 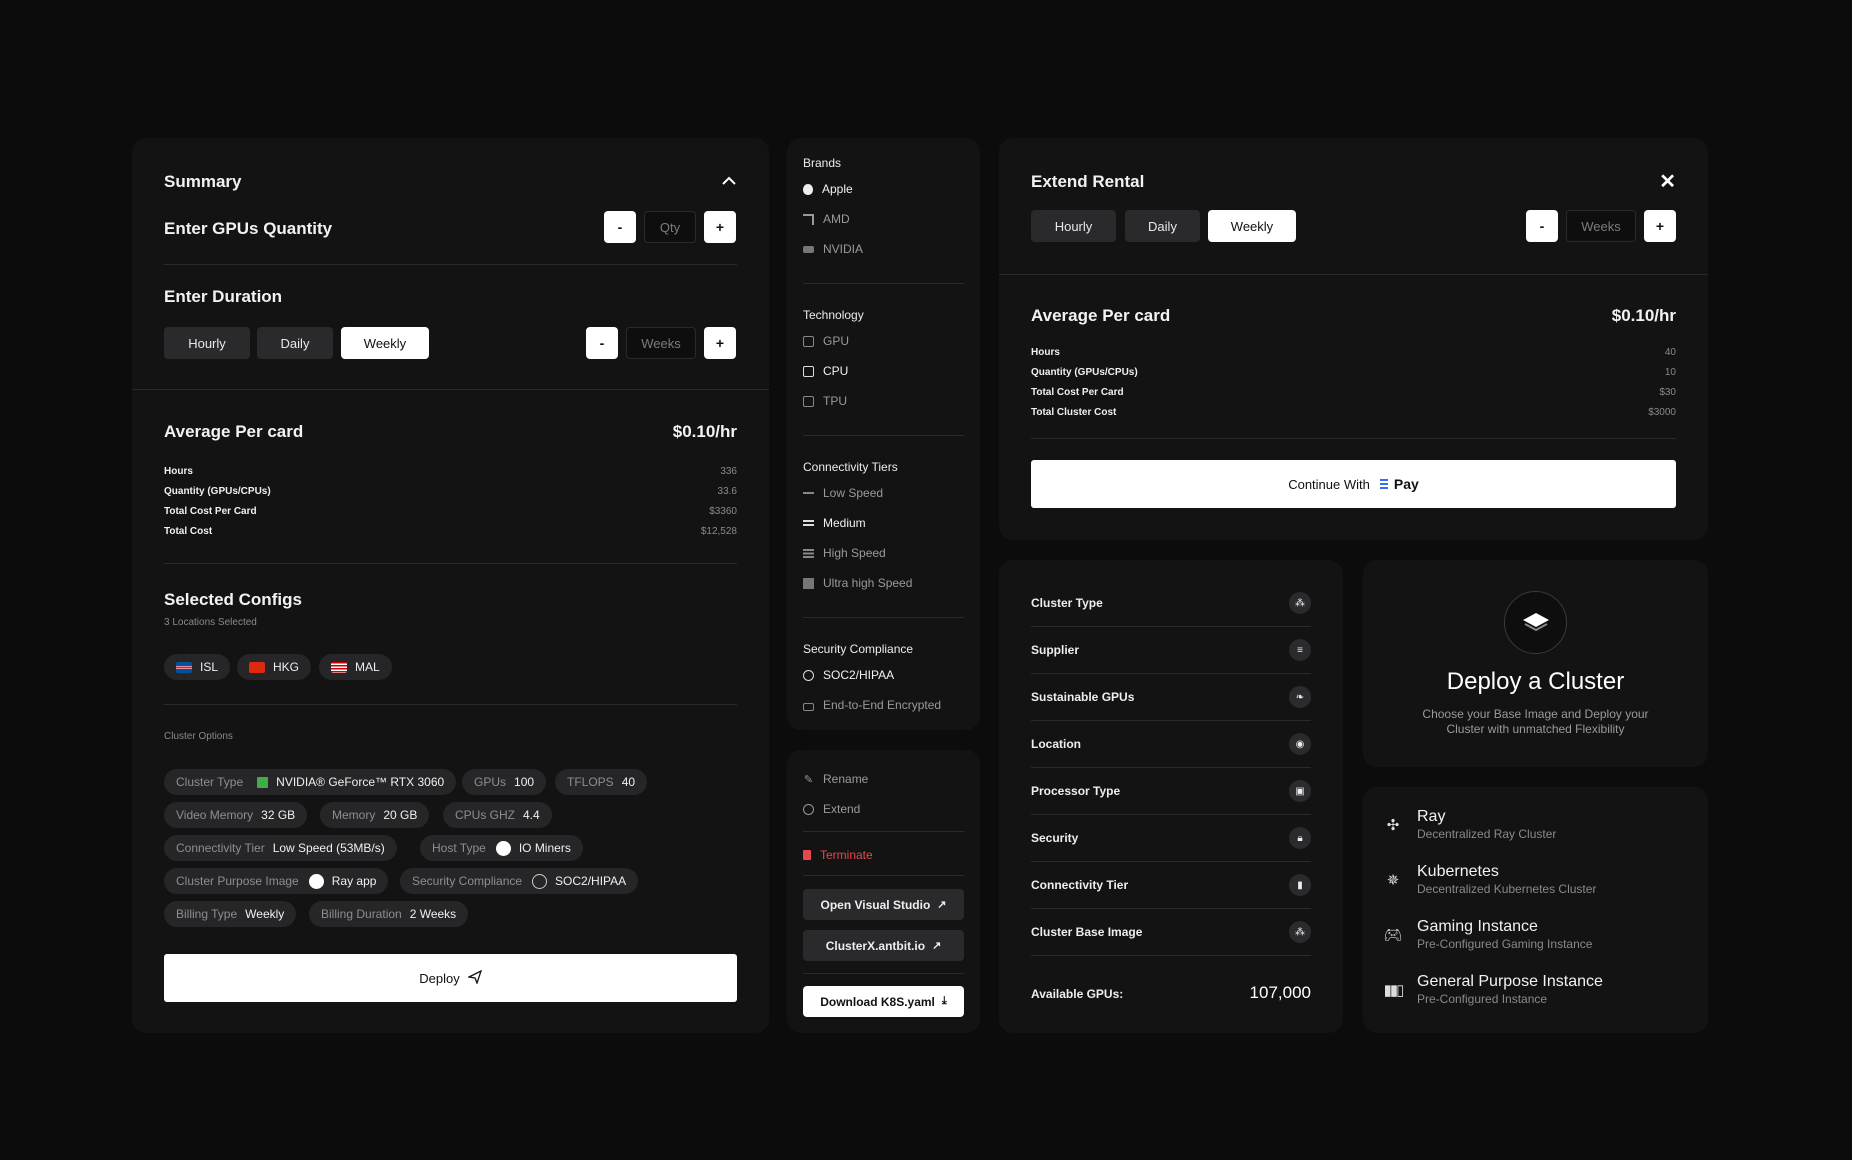 What do you see at coordinates (850, 467) in the screenshot?
I see `connectivity-heading: Connectivity Tiers` at bounding box center [850, 467].